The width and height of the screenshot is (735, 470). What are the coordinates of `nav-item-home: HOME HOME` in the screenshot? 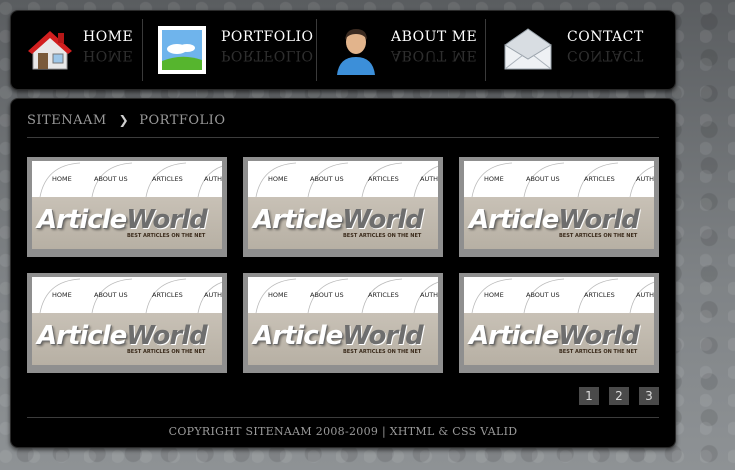 It's located at (85, 50).